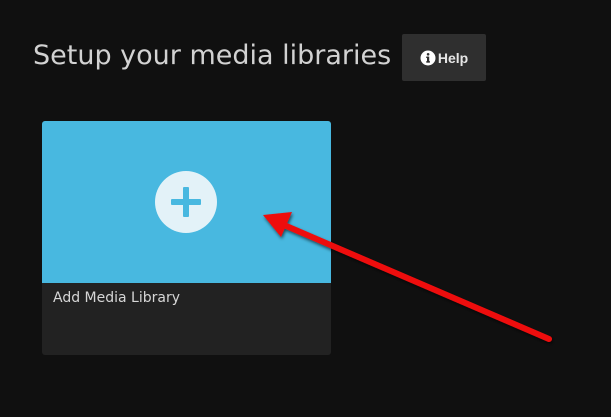  What do you see at coordinates (453, 57) in the screenshot?
I see `help-button-label: Help` at bounding box center [453, 57].